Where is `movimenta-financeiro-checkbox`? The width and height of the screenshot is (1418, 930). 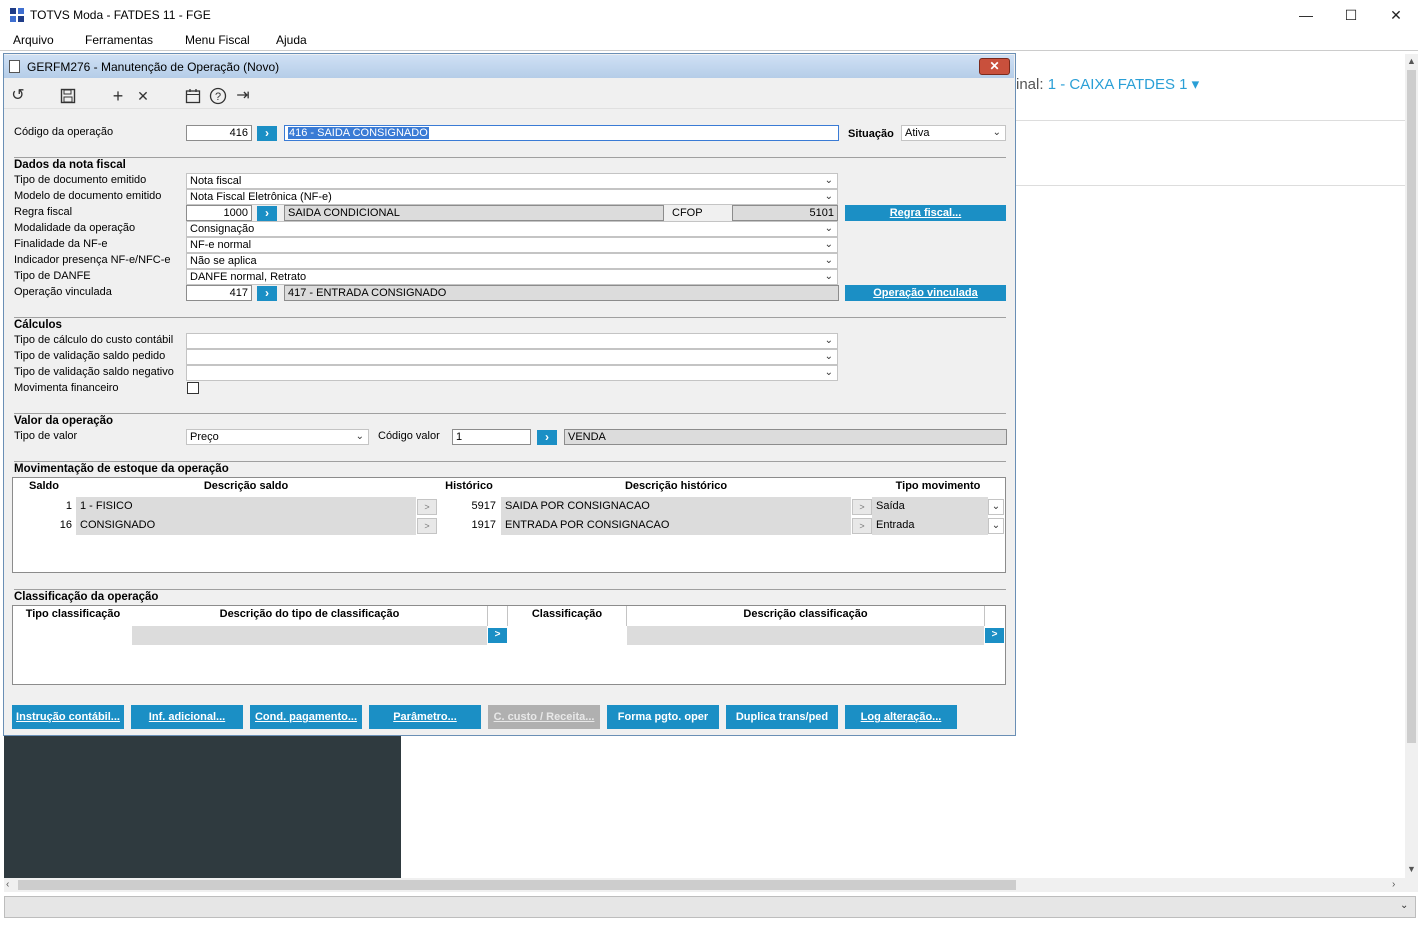 movimenta-financeiro-checkbox is located at coordinates (193, 388).